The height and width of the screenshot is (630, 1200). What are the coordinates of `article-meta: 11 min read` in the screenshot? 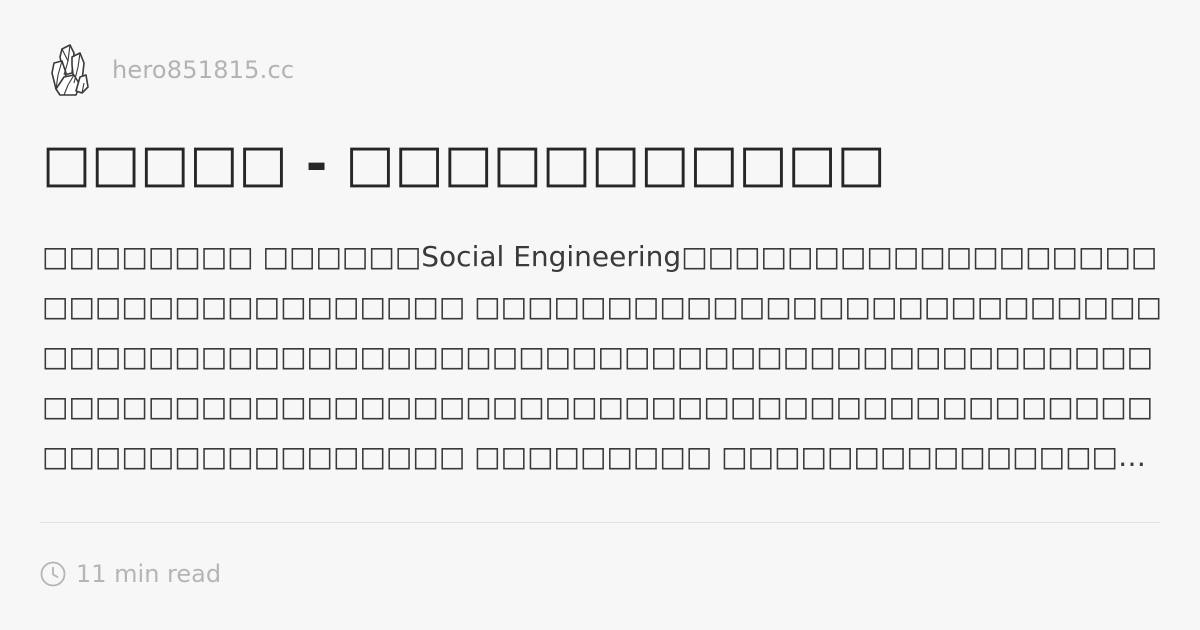 It's located at (130, 574).